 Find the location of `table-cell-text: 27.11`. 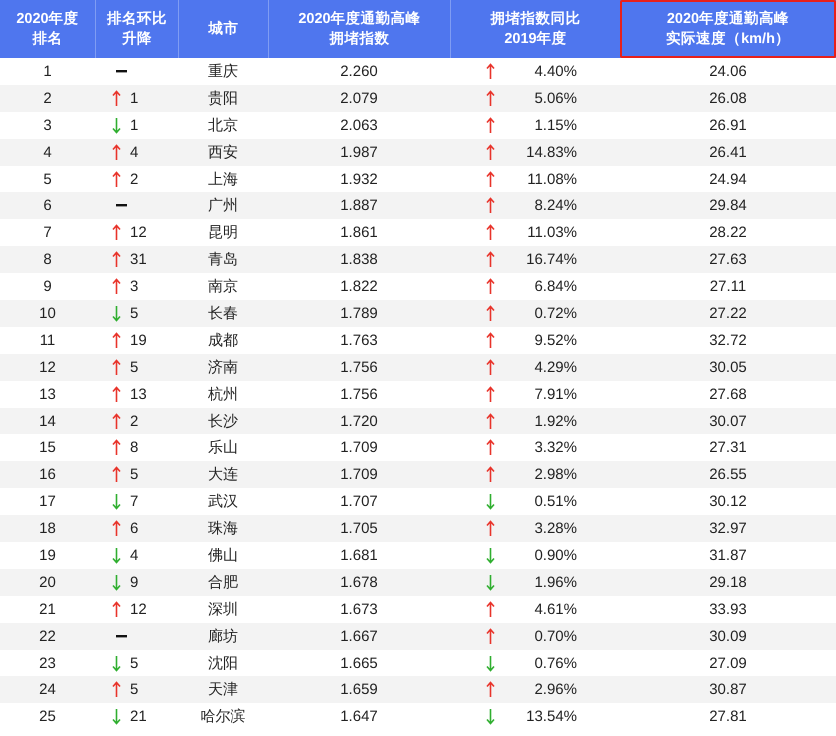

table-cell-text: 27.11 is located at coordinates (728, 287).